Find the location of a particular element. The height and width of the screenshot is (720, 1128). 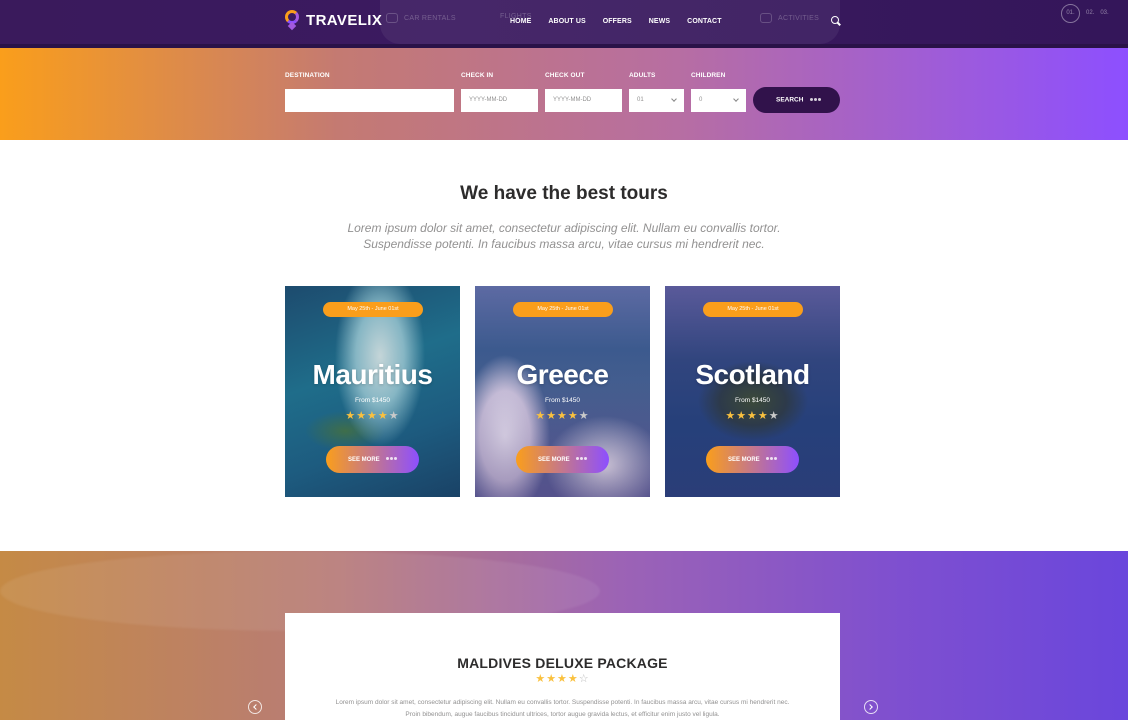

destination-label: DESTINATION is located at coordinates (307, 75).